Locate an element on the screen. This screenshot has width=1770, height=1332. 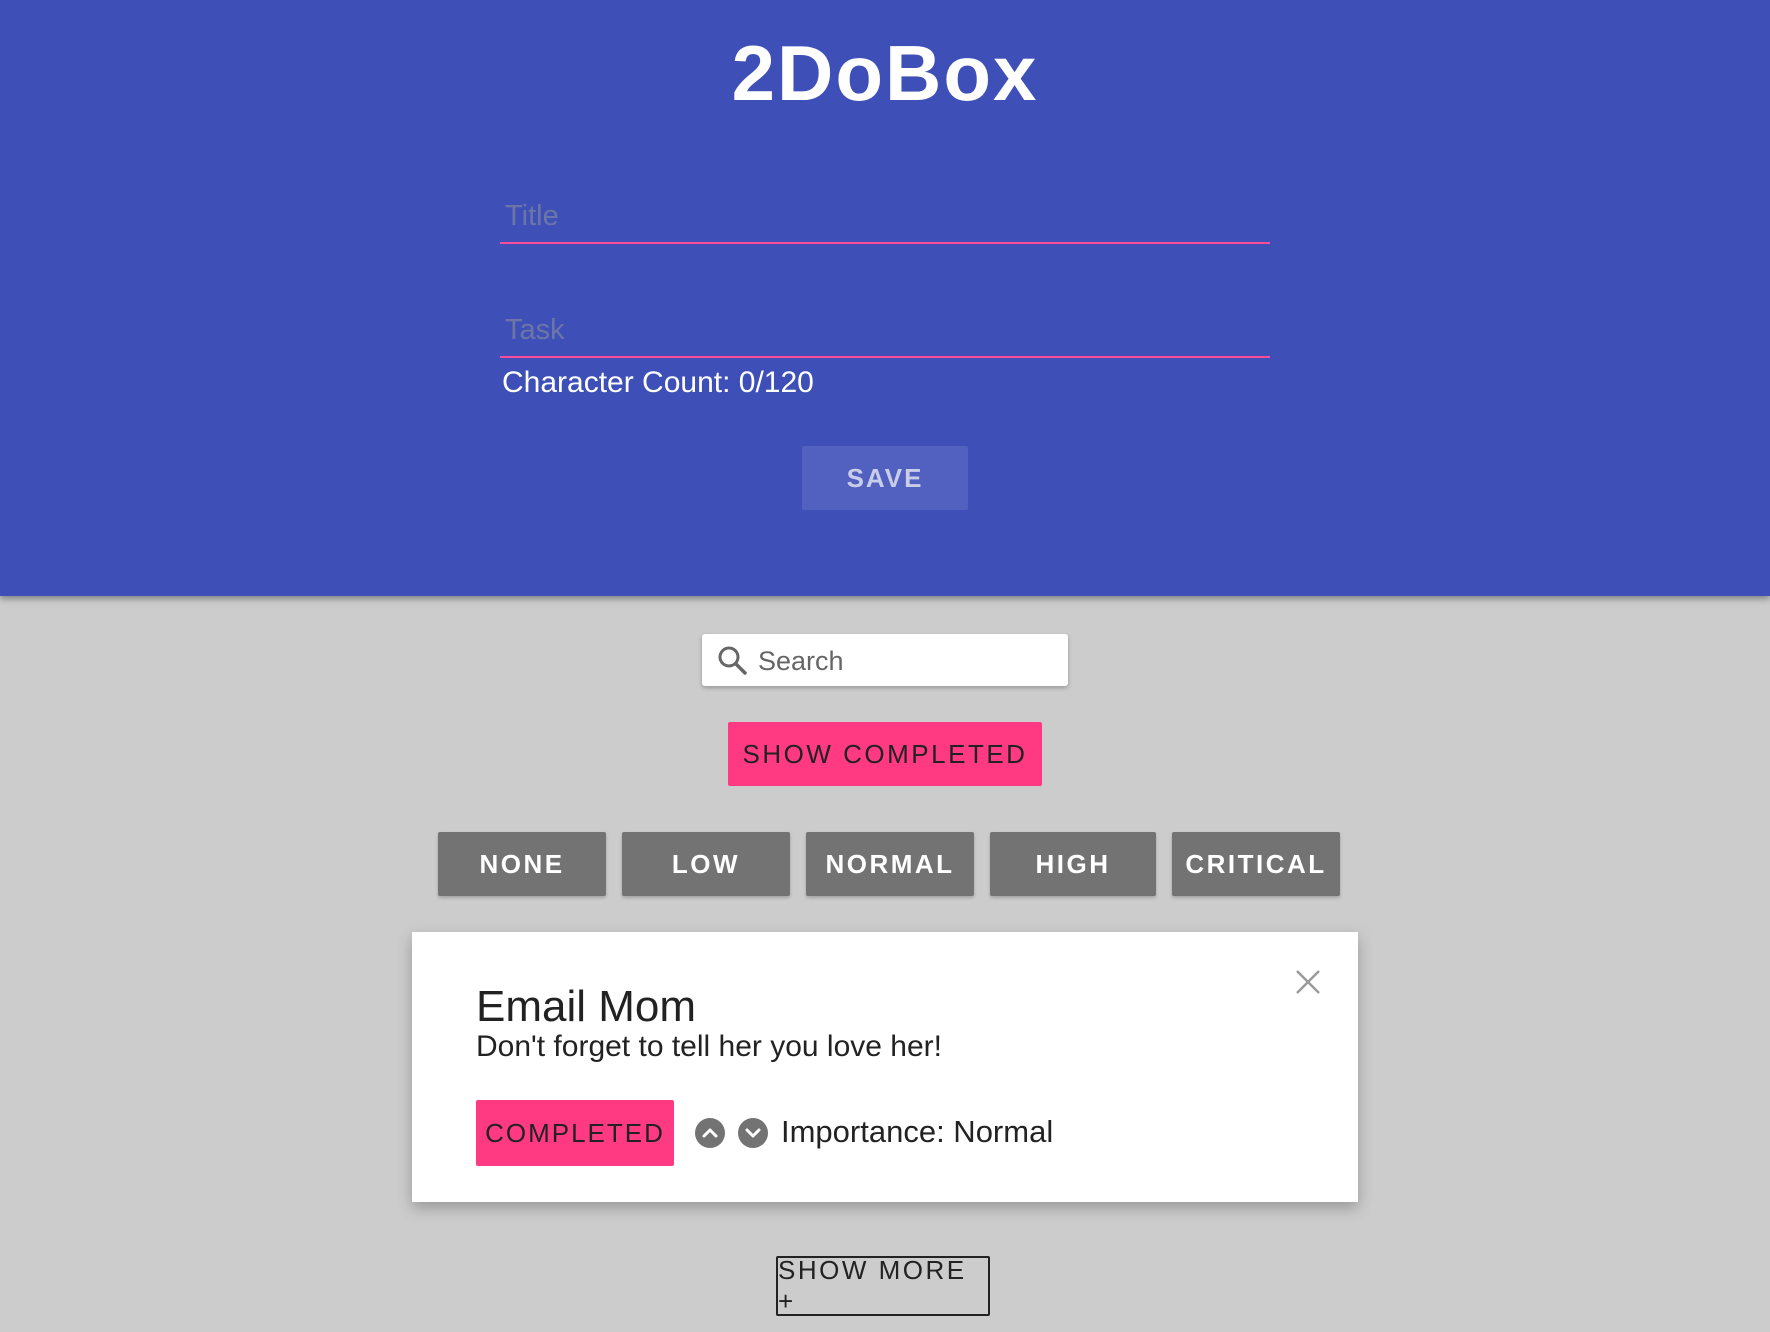
search-box is located at coordinates (885, 660).